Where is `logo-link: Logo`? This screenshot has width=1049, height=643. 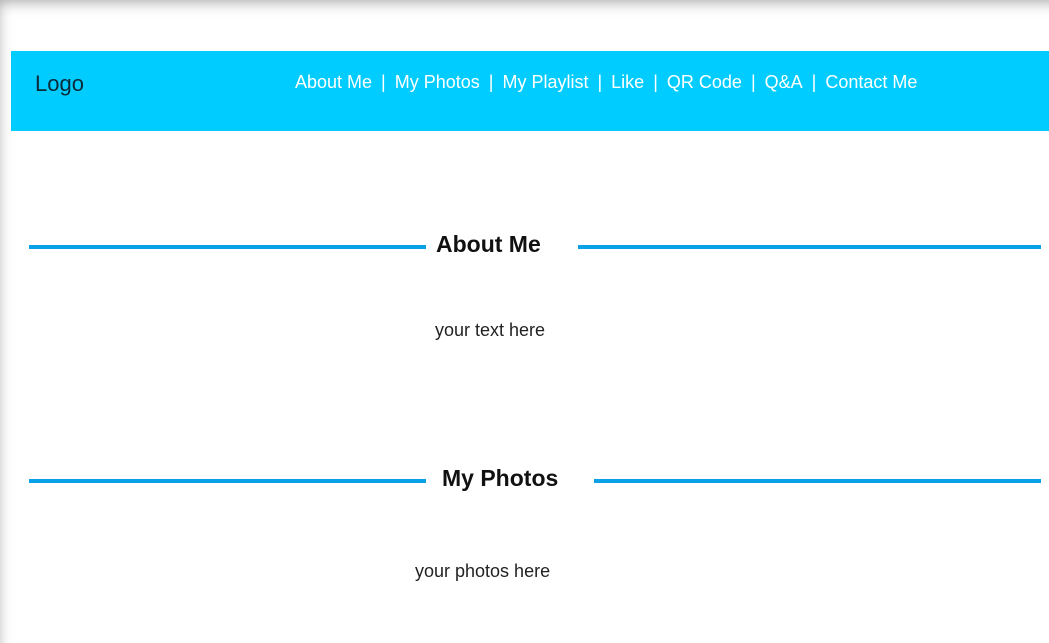
logo-link: Logo is located at coordinates (59, 84).